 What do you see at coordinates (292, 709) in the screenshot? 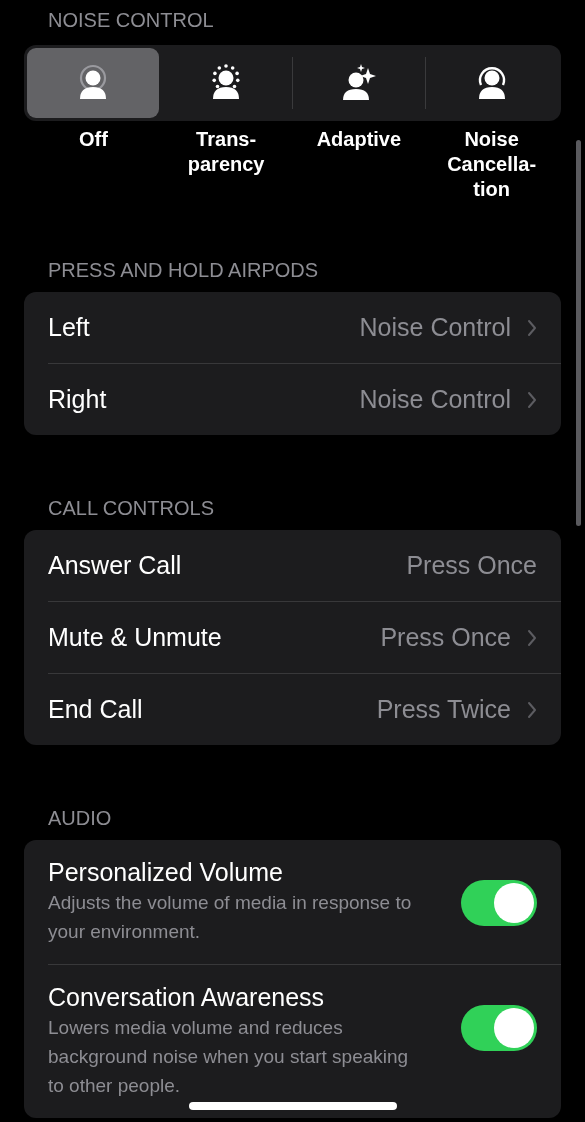
I see `settings-row: End Call Press Twice` at bounding box center [292, 709].